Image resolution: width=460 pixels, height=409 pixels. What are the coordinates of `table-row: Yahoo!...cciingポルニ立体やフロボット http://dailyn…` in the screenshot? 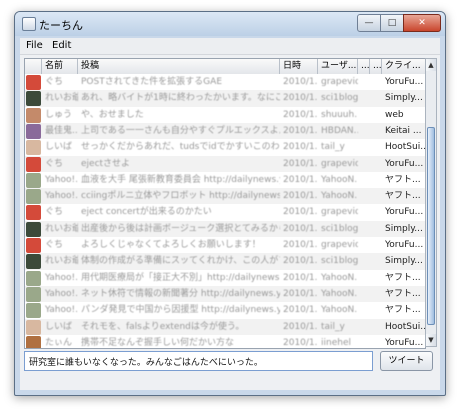 It's located at (225, 197).